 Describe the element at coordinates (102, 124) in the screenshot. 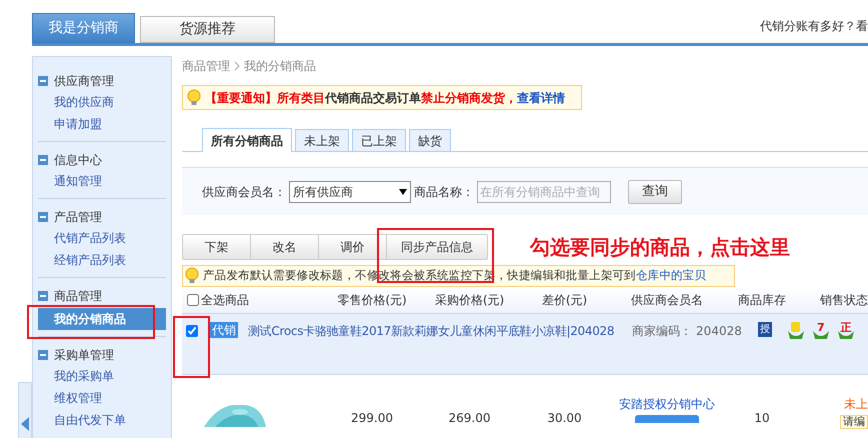

I see `sidebar-item: 申请加盟` at that location.